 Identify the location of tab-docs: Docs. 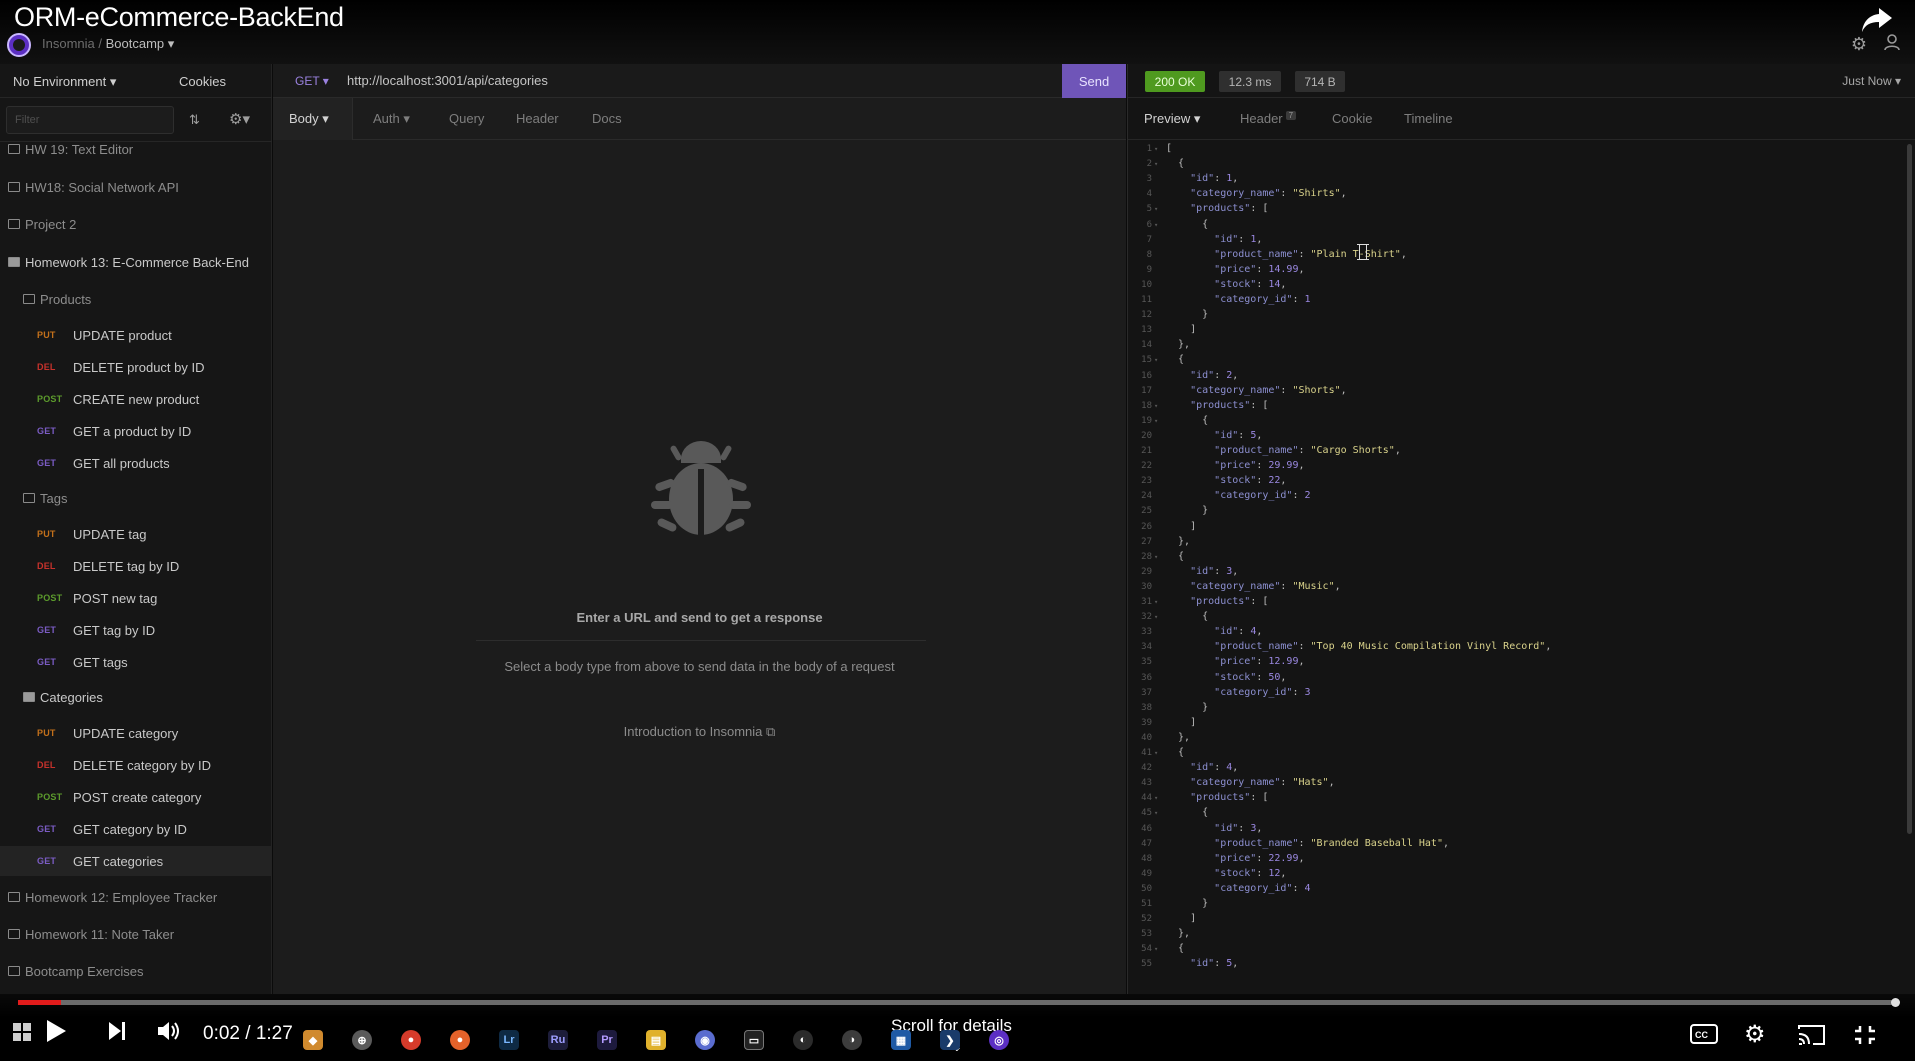
(607, 118).